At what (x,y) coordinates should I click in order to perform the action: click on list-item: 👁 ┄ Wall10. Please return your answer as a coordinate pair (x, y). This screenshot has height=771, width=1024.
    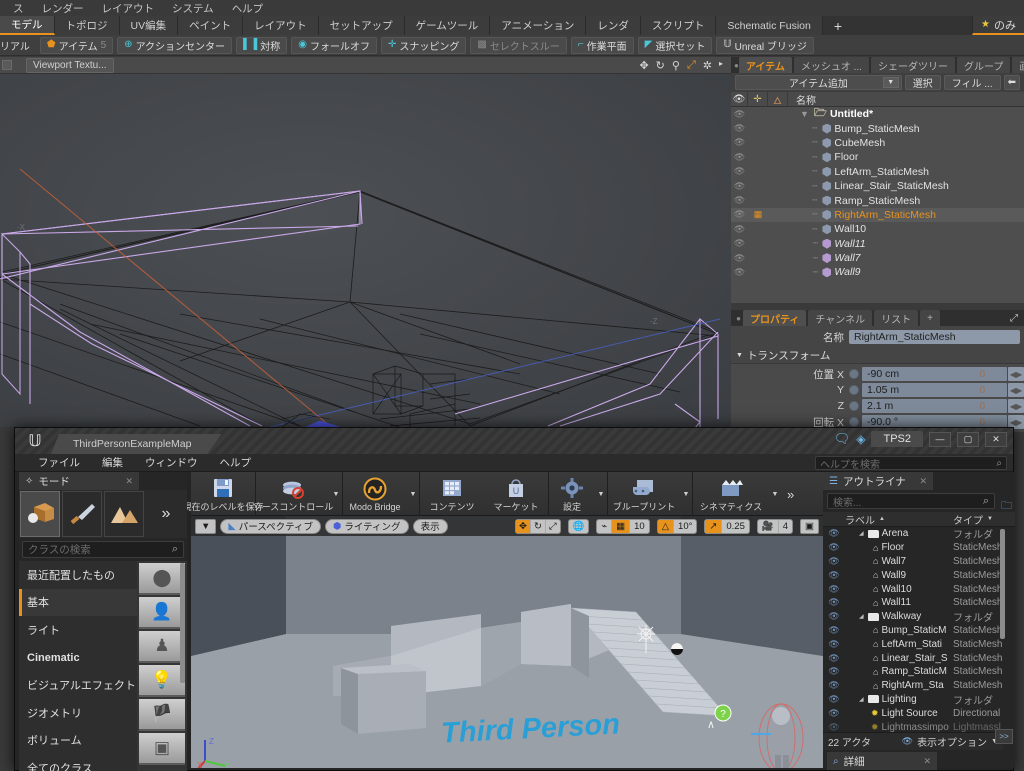
    Looking at the image, I should click on (877, 229).